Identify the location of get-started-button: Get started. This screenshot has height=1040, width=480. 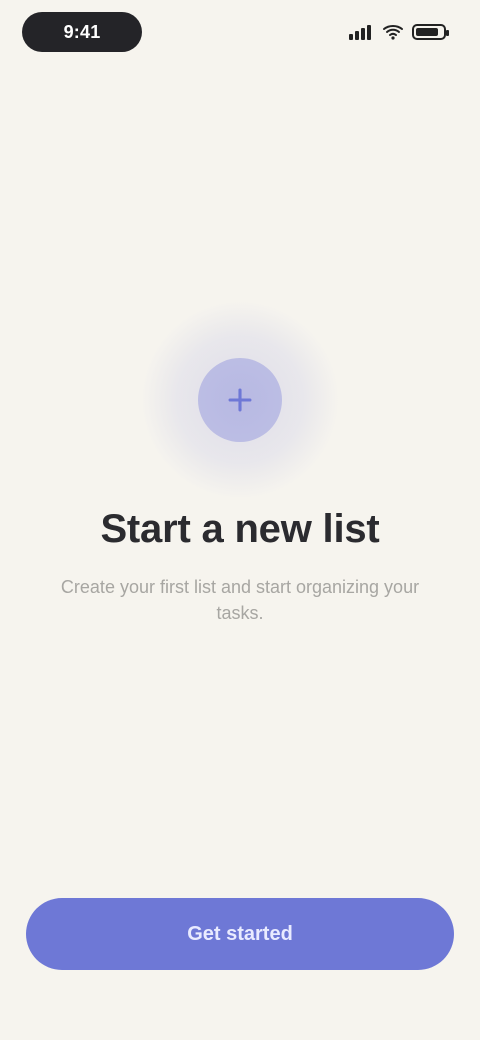
(240, 934).